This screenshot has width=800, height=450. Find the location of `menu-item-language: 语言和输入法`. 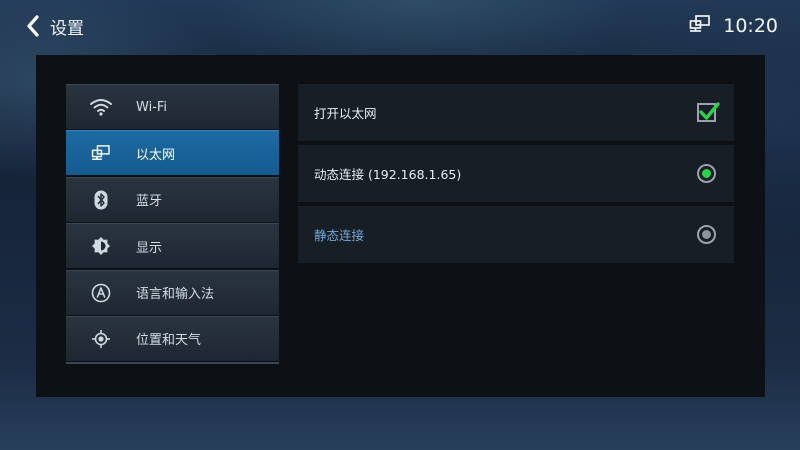

menu-item-language: 语言和输入法 is located at coordinates (172, 292).